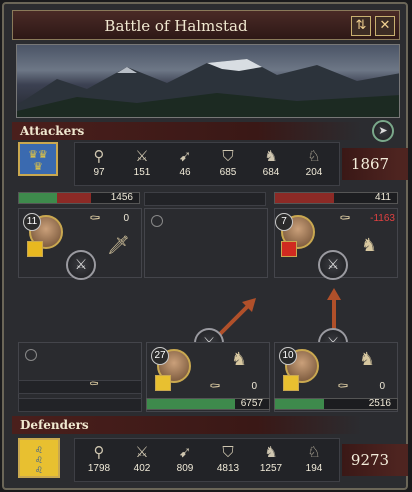  Describe the element at coordinates (251, 403) in the screenshot. I see `defender-center-bar-value: 6757` at that location.